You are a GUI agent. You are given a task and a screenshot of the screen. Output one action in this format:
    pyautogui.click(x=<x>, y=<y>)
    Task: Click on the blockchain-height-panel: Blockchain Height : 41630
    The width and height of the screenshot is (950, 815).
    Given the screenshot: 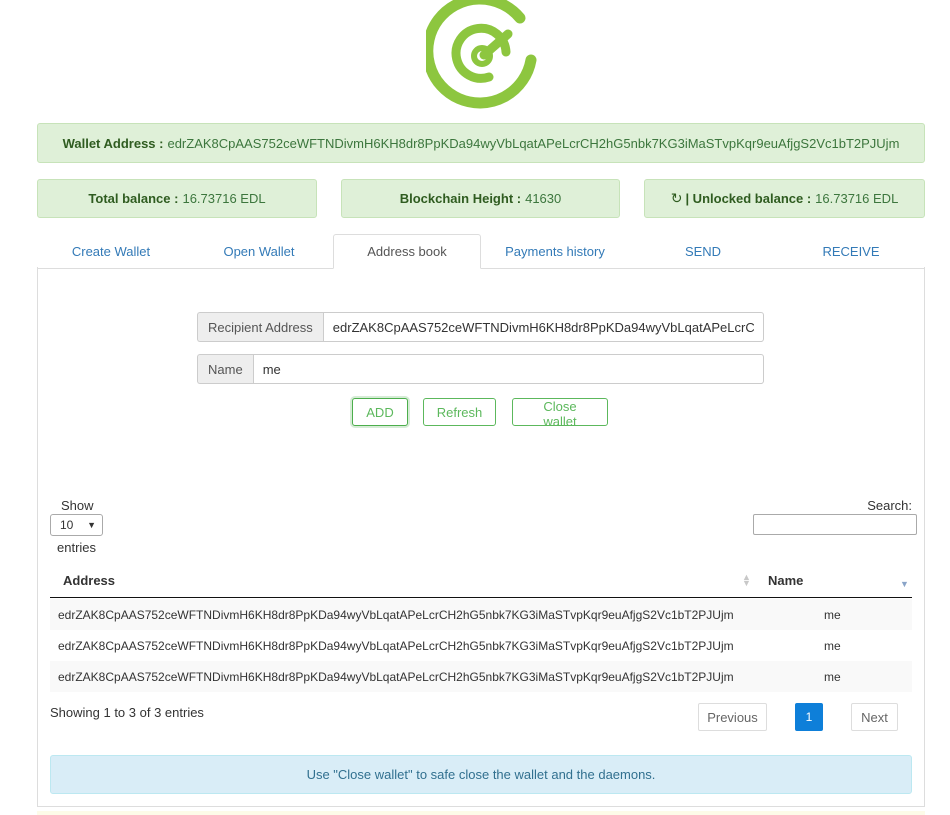 What is the action you would take?
    pyautogui.click(x=480, y=198)
    